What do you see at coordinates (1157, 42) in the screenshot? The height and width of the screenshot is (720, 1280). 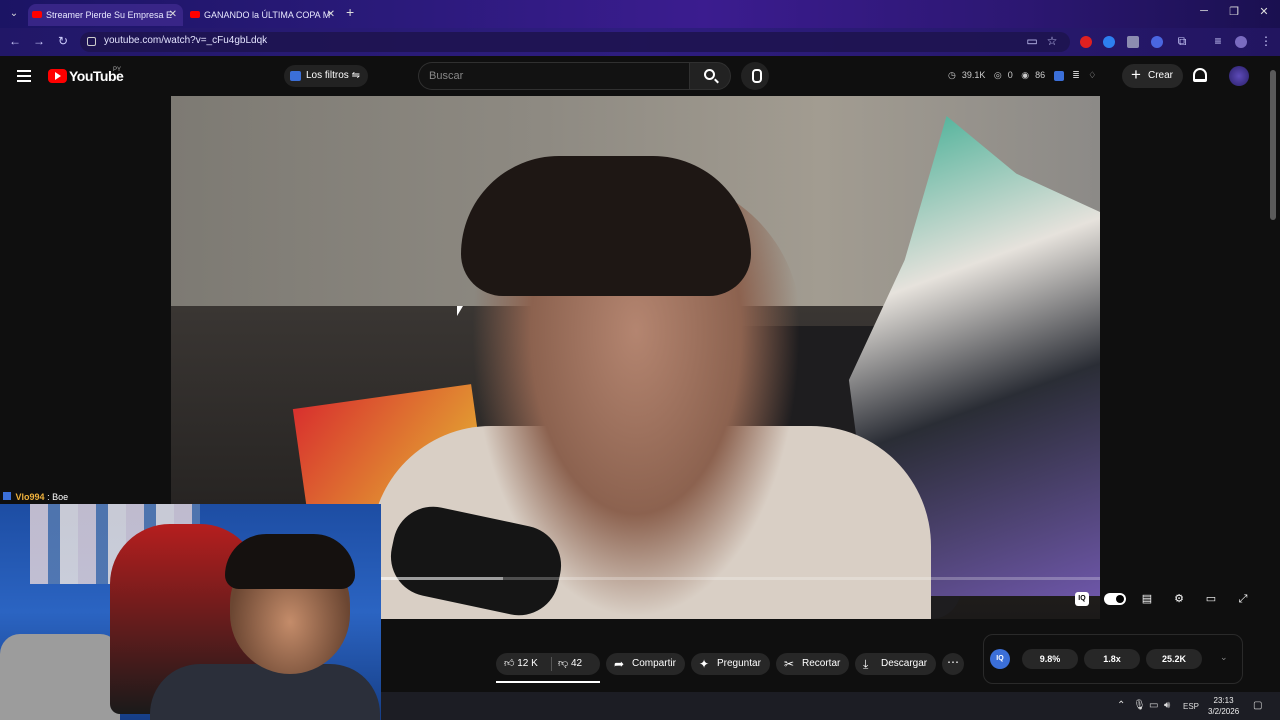 I see `extension-wave-icon` at bounding box center [1157, 42].